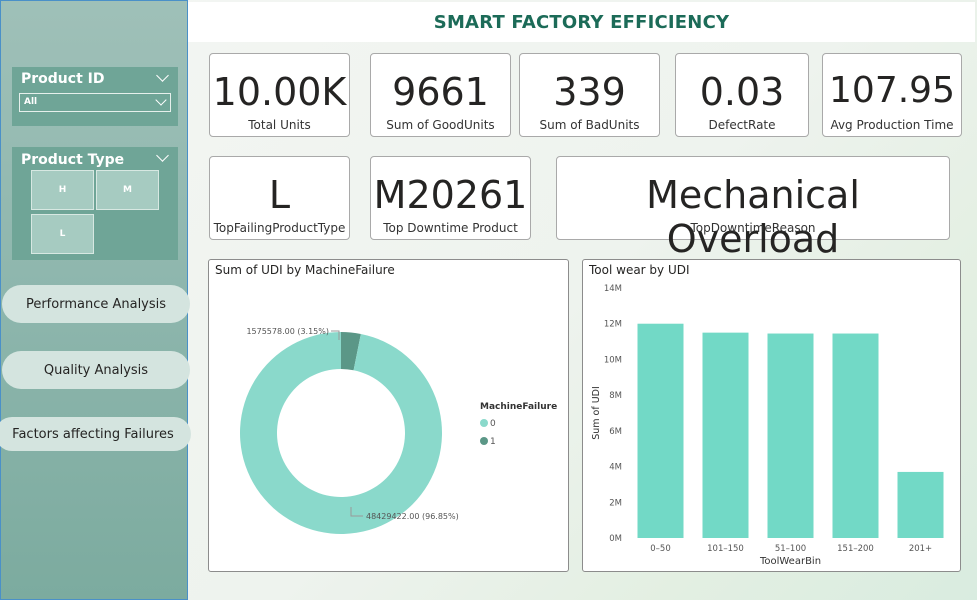 Image resolution: width=977 pixels, height=600 pixels. I want to click on product-type-tile-h: H, so click(62, 190).